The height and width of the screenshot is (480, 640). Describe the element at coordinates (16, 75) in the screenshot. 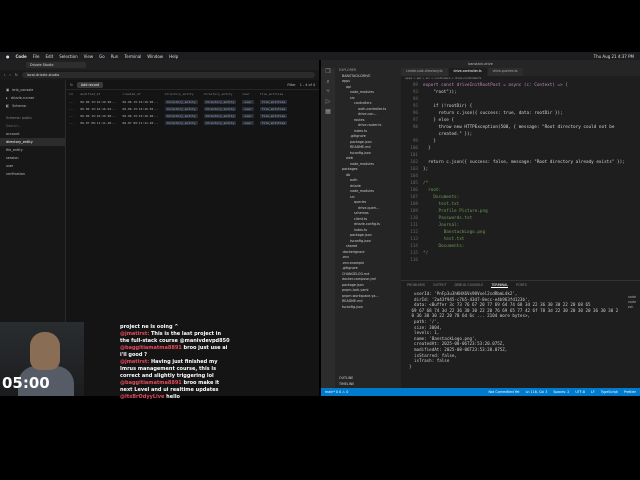

I see `reload-icon: ↻` at that location.